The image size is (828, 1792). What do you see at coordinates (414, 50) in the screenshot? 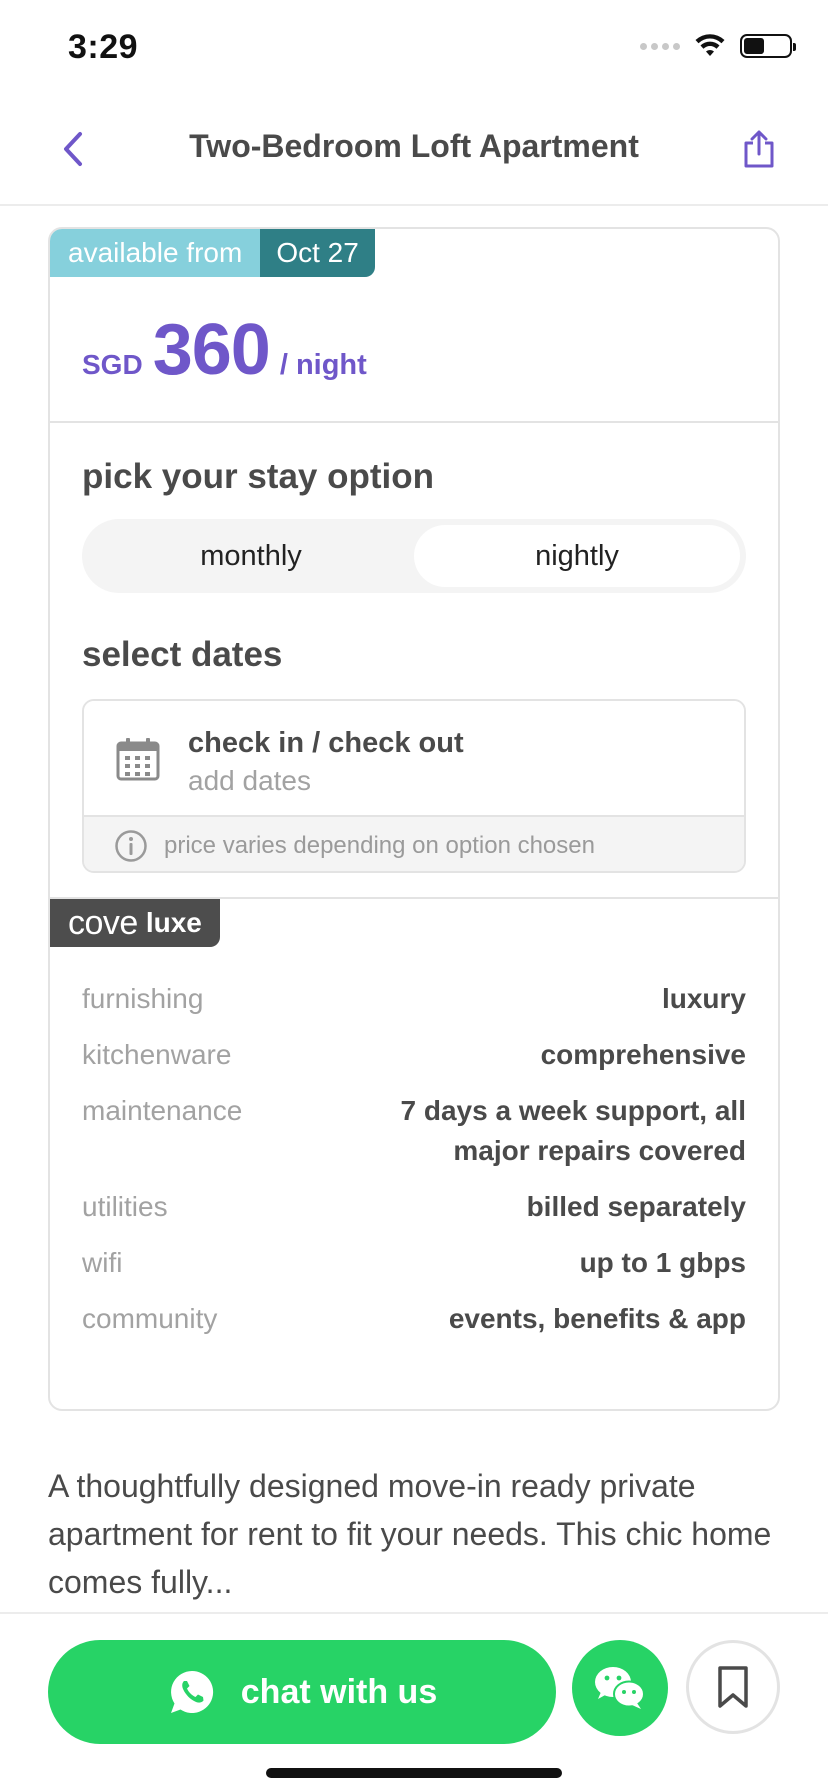
I see `status-bar: 3:29` at bounding box center [414, 50].